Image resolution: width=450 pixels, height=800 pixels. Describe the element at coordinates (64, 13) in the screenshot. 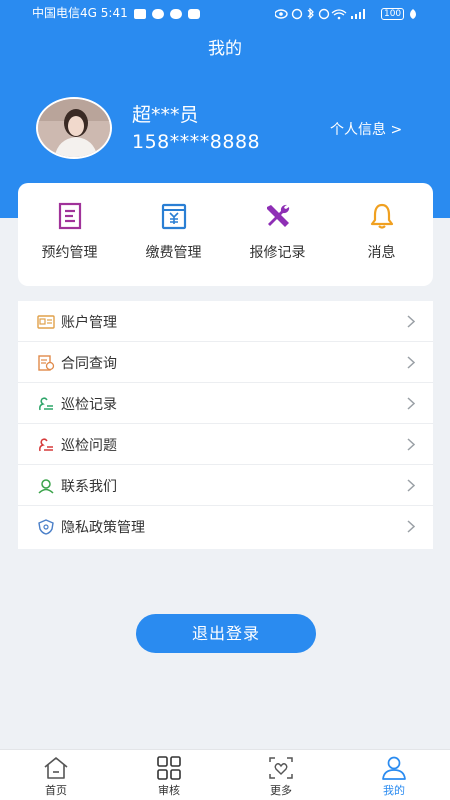

I see `carrier-label: 中国电信4G` at that location.